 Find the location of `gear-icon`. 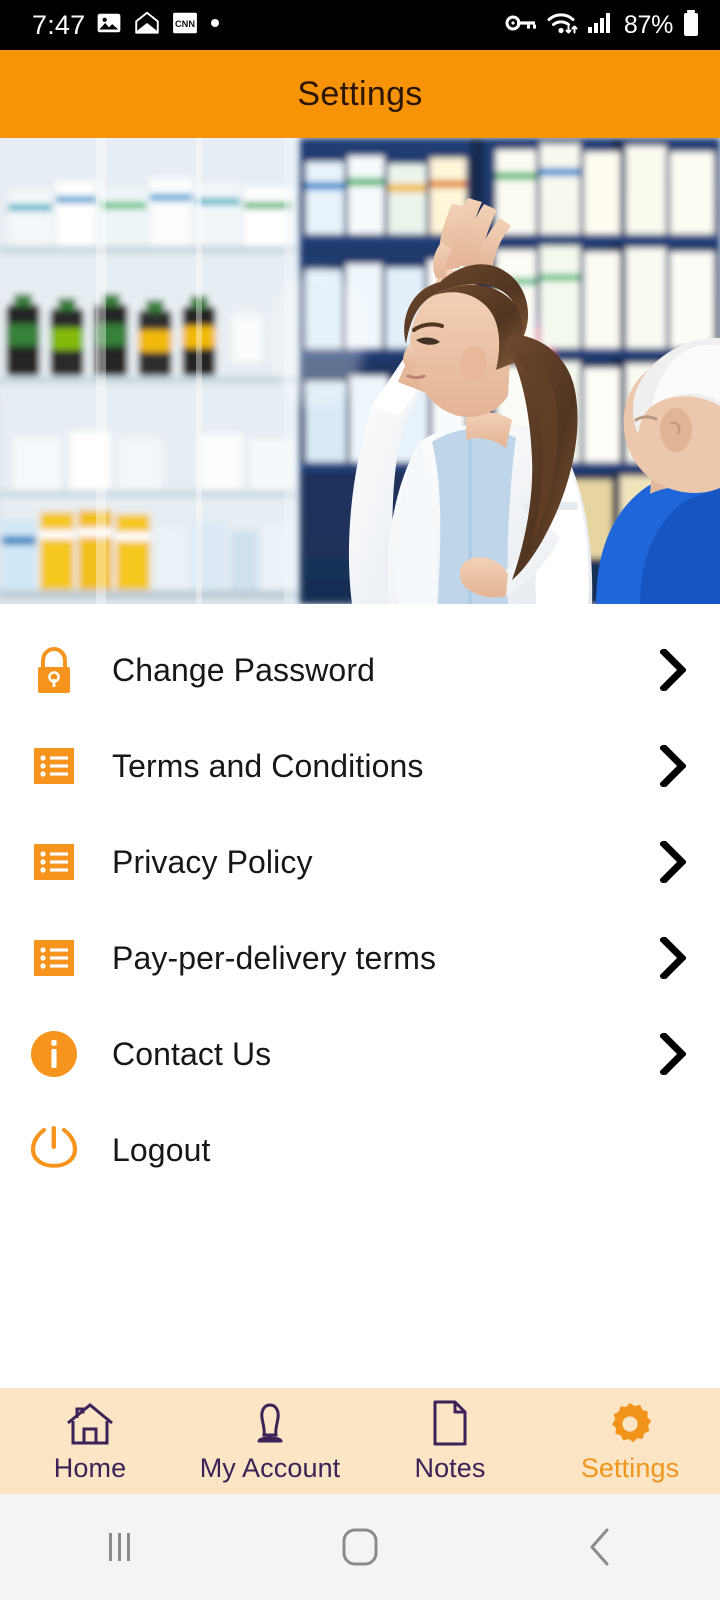

gear-icon is located at coordinates (630, 1423).